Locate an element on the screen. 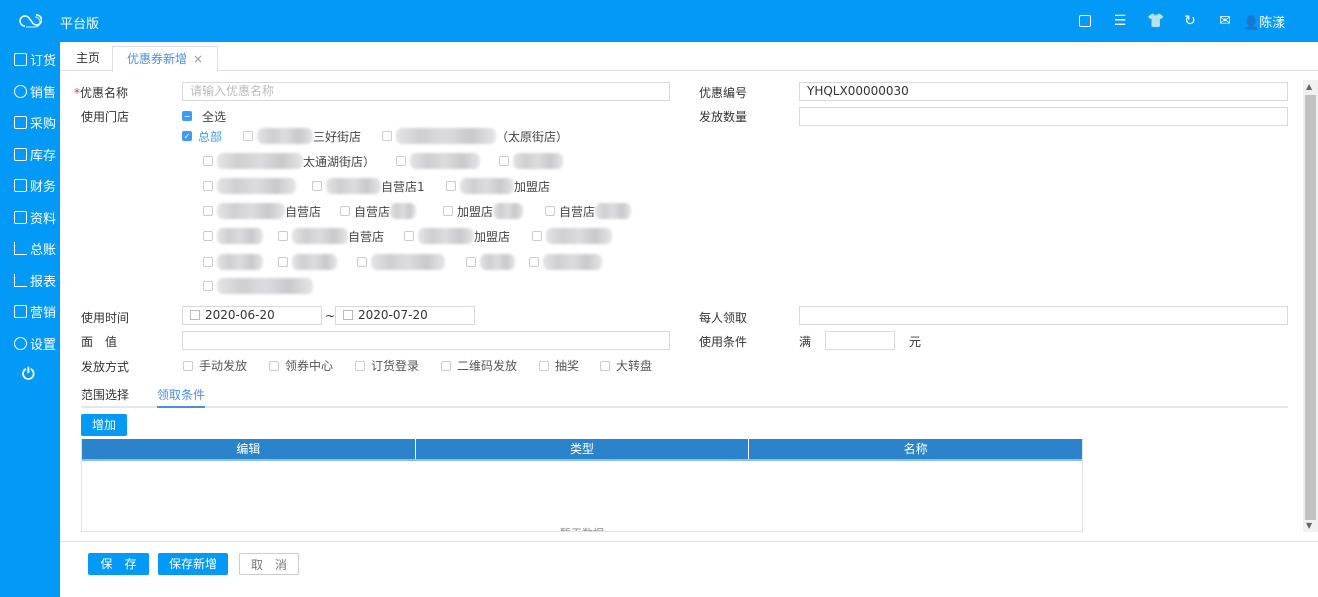  condition-amount-input is located at coordinates (860, 340).